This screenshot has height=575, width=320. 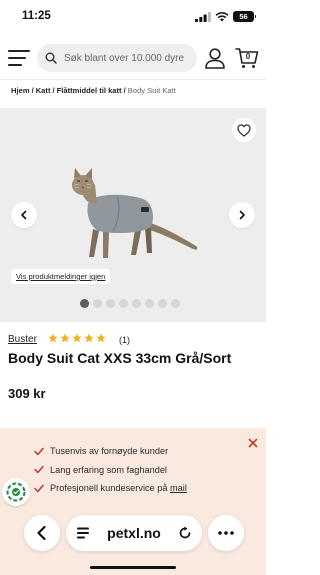 I want to click on heart-icon, so click(x=244, y=130).